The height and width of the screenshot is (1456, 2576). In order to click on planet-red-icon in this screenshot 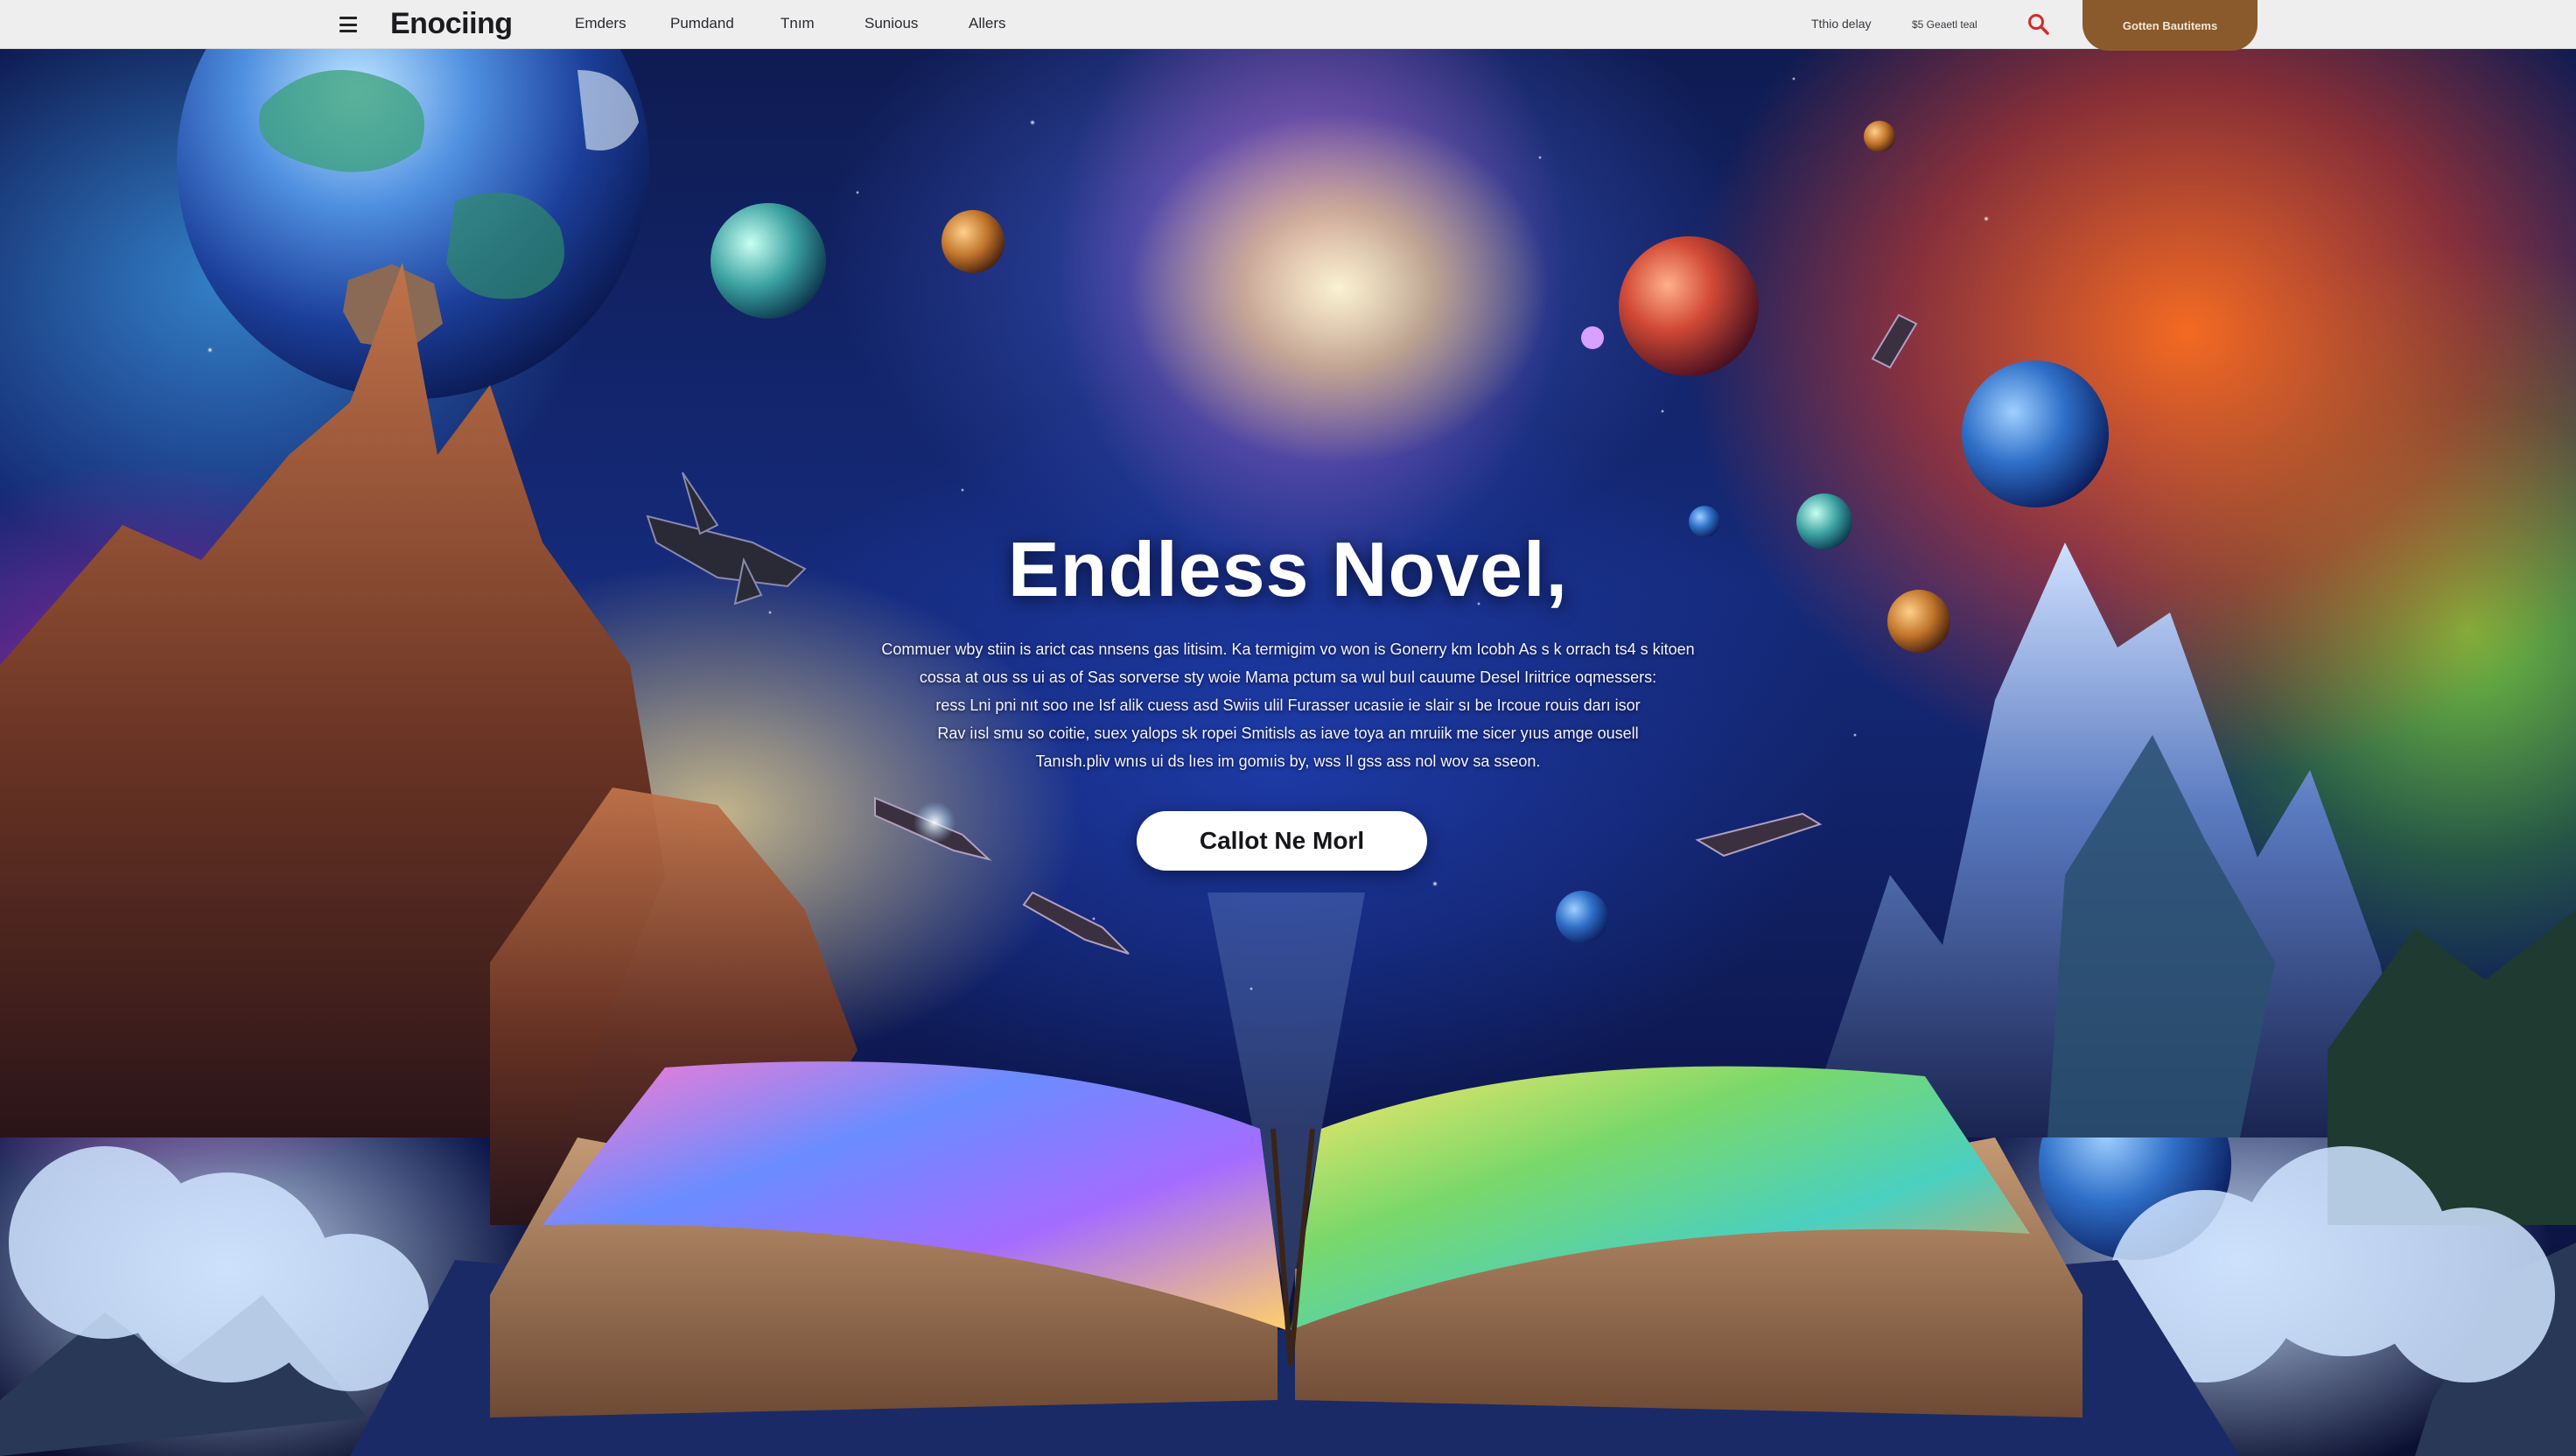, I will do `click(1689, 306)`.